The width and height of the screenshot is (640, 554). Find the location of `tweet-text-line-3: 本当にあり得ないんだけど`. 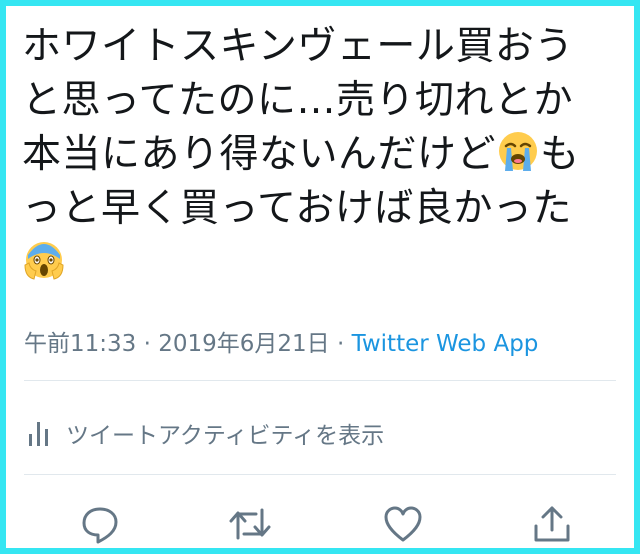

tweet-text-line-3: 本当にあり得ないんだけど is located at coordinates (259, 154).